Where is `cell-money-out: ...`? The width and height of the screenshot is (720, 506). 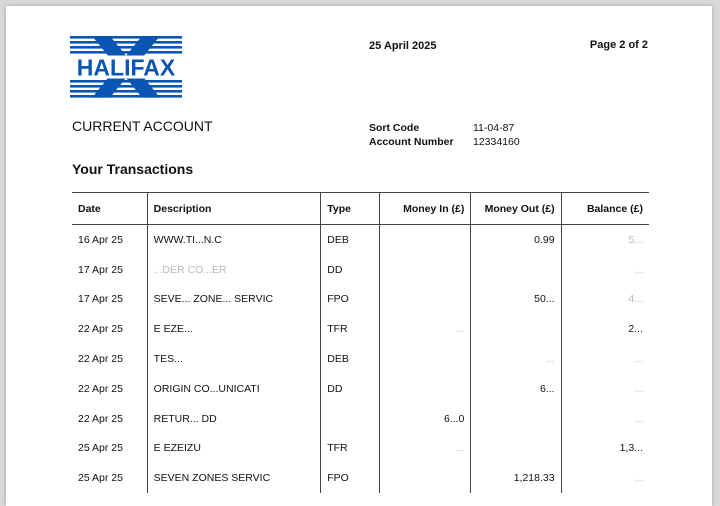 cell-money-out: ... is located at coordinates (516, 359).